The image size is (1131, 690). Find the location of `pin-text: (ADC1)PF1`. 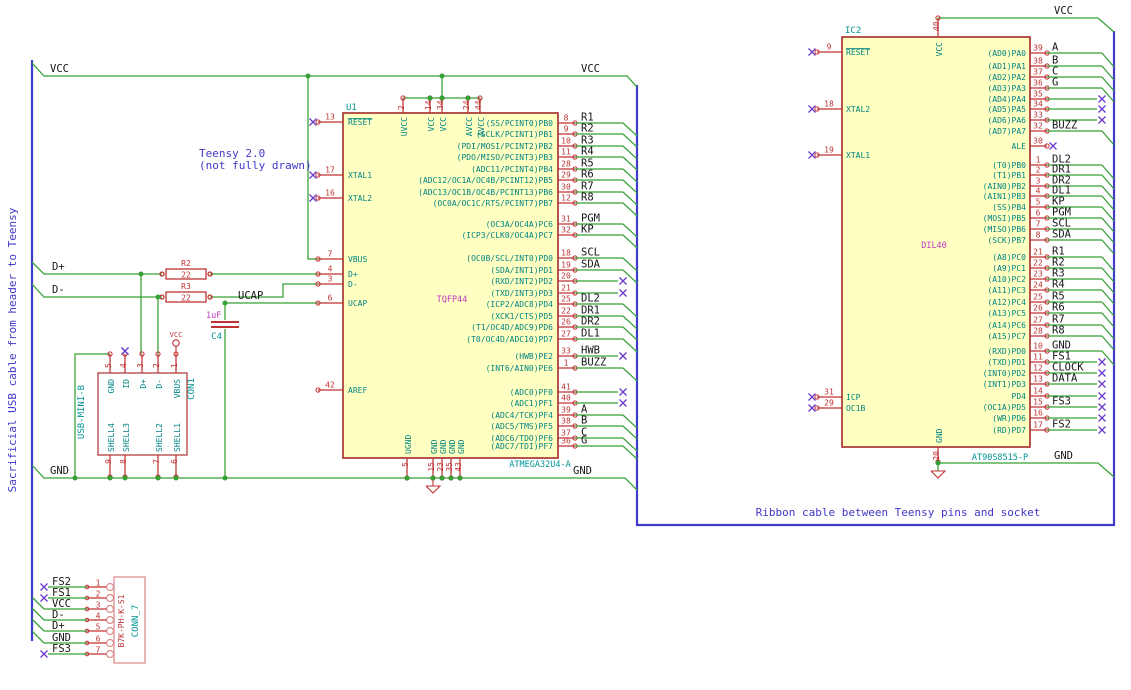

pin-text: (ADC1)PF1 is located at coordinates (532, 403).